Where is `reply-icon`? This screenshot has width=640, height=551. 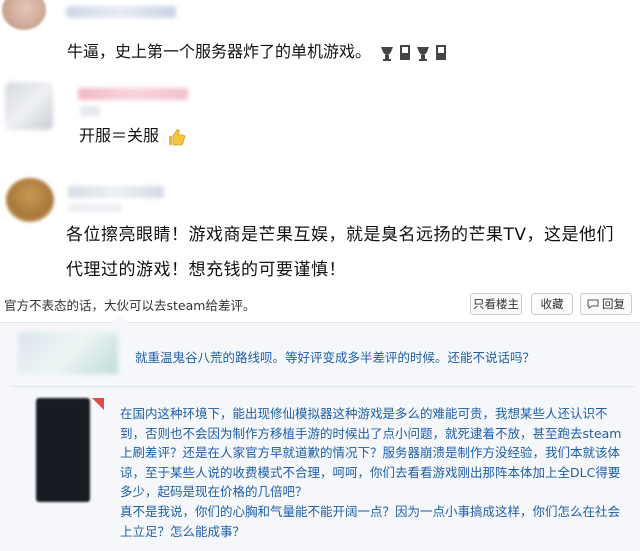 reply-icon is located at coordinates (593, 304).